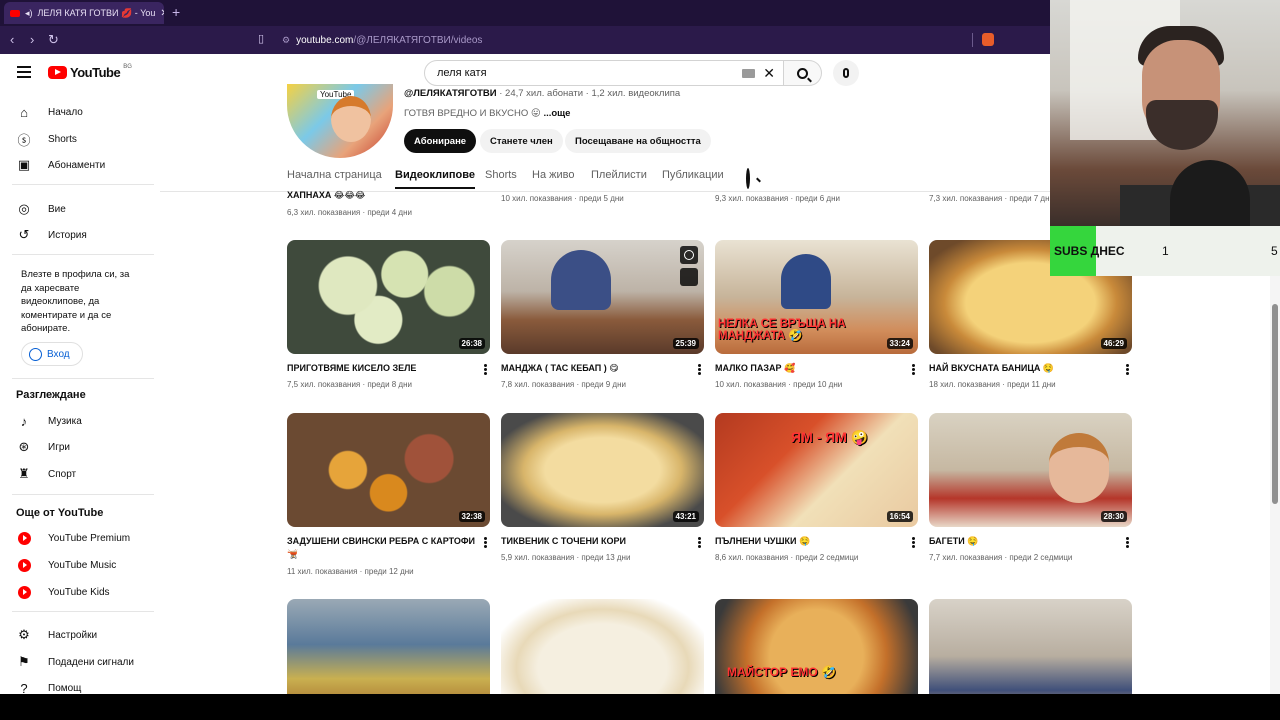 This screenshot has height=720, width=1280. Describe the element at coordinates (988, 39) in the screenshot. I see `brave-shield-icon` at that location.